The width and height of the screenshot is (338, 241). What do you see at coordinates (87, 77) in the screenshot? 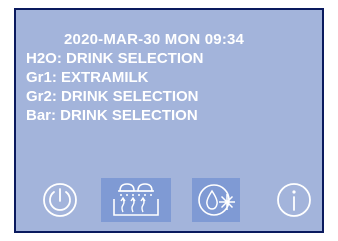
I see `status-line-gr1: Gr1: EXTRAMILK` at bounding box center [87, 77].